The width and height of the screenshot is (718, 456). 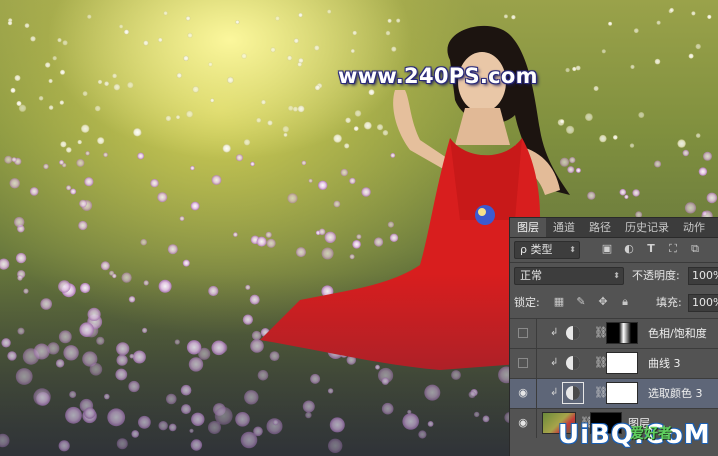 I want to click on lock-move-icon: ✥, so click(x=603, y=302).